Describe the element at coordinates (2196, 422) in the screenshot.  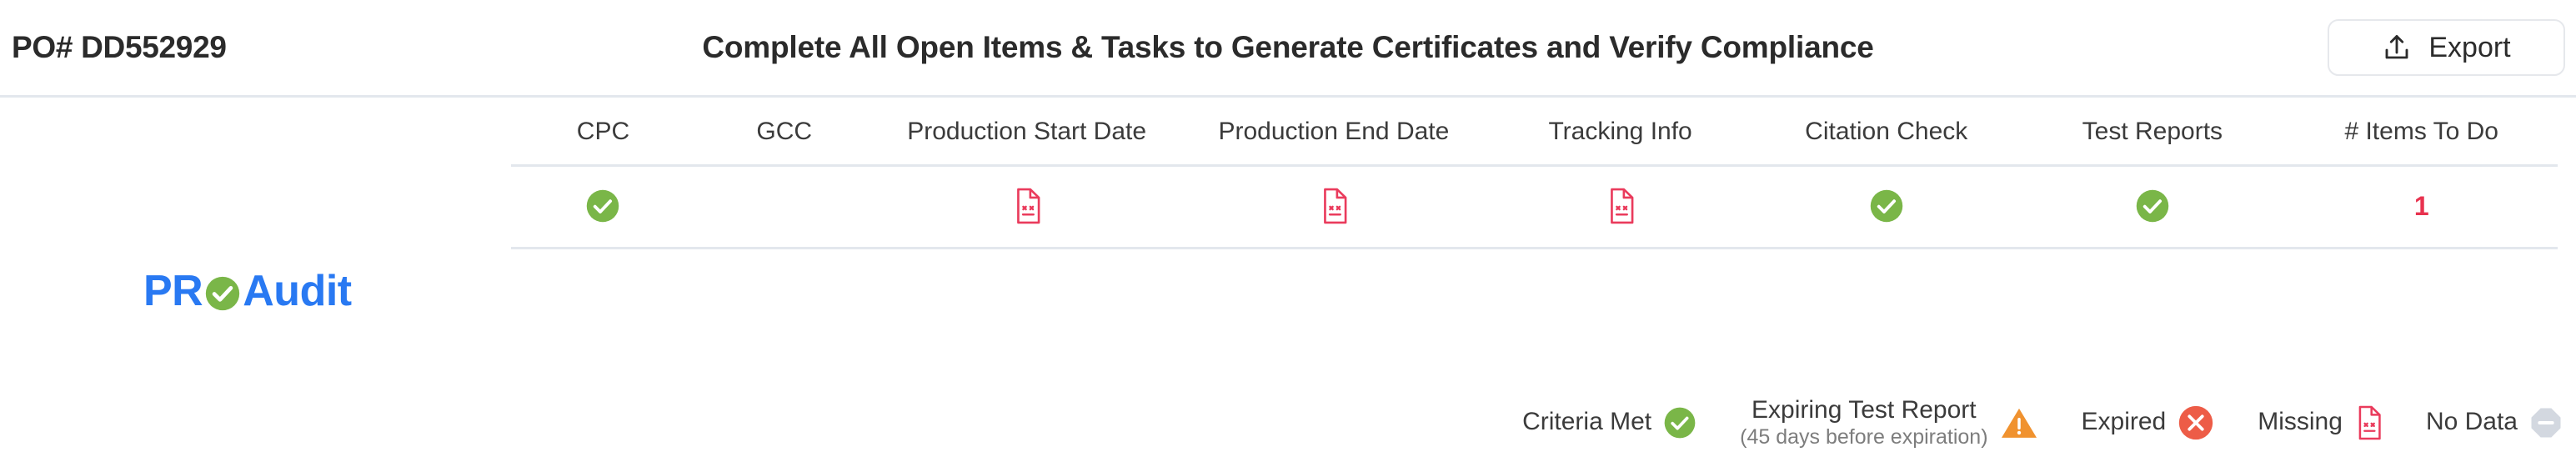
I see `red-x-circle-icon` at that location.